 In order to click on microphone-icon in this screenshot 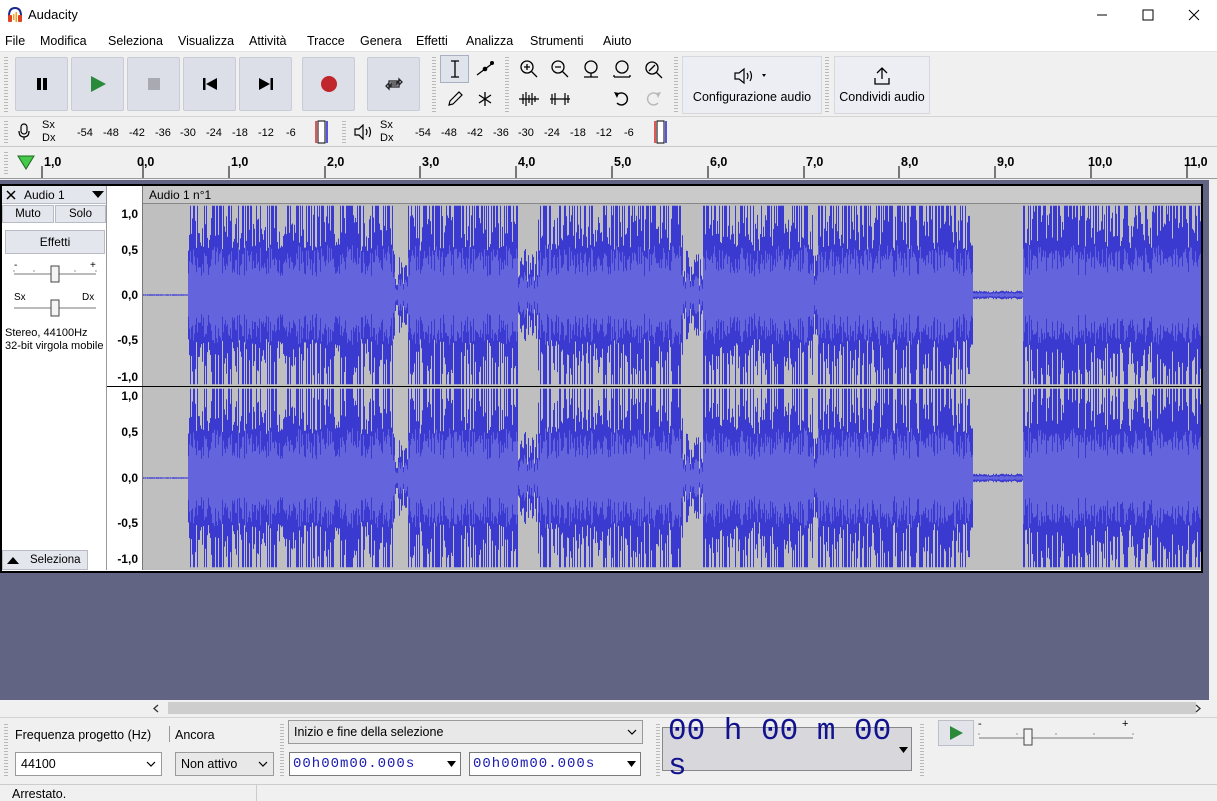, I will do `click(24, 132)`.